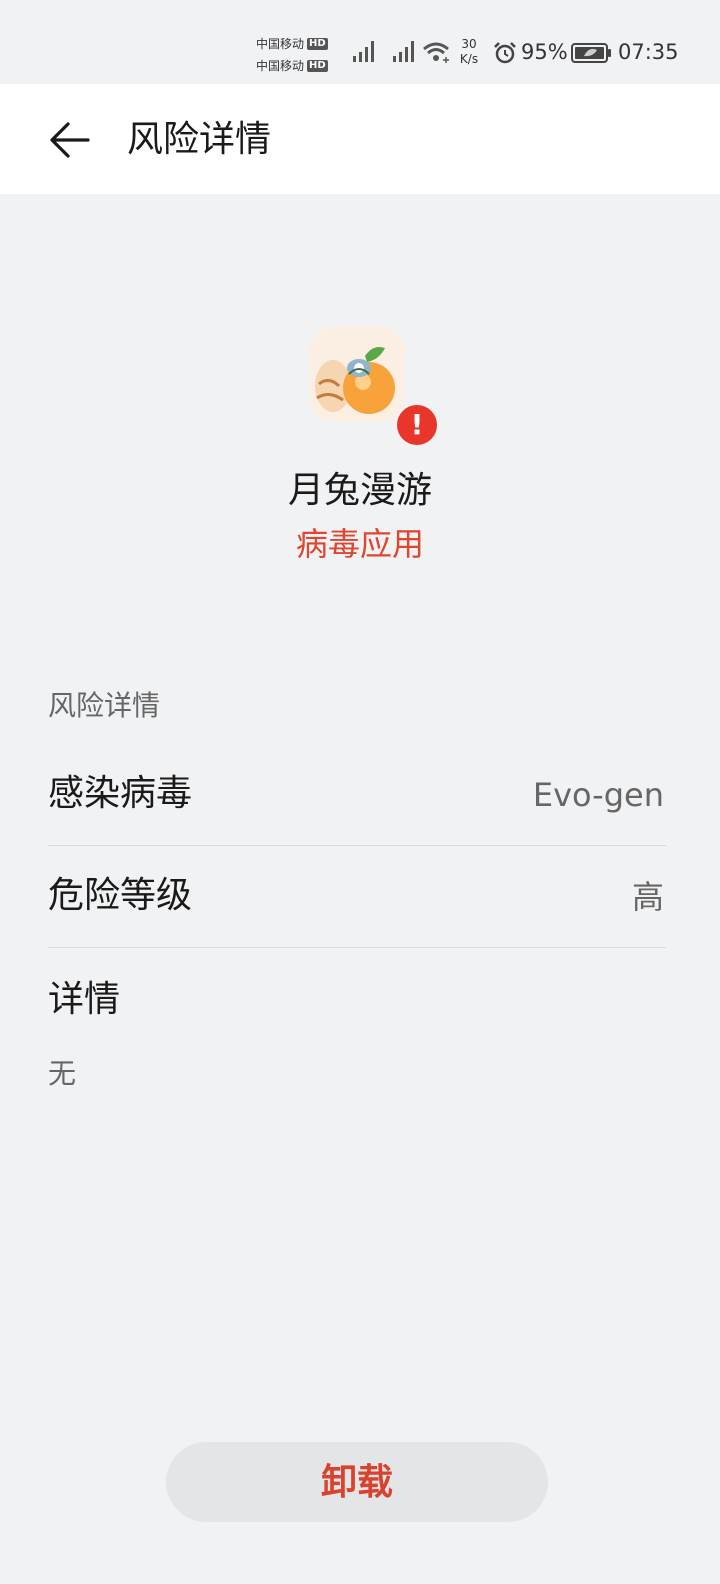  I want to click on app-name: 月兔漫游, so click(359, 490).